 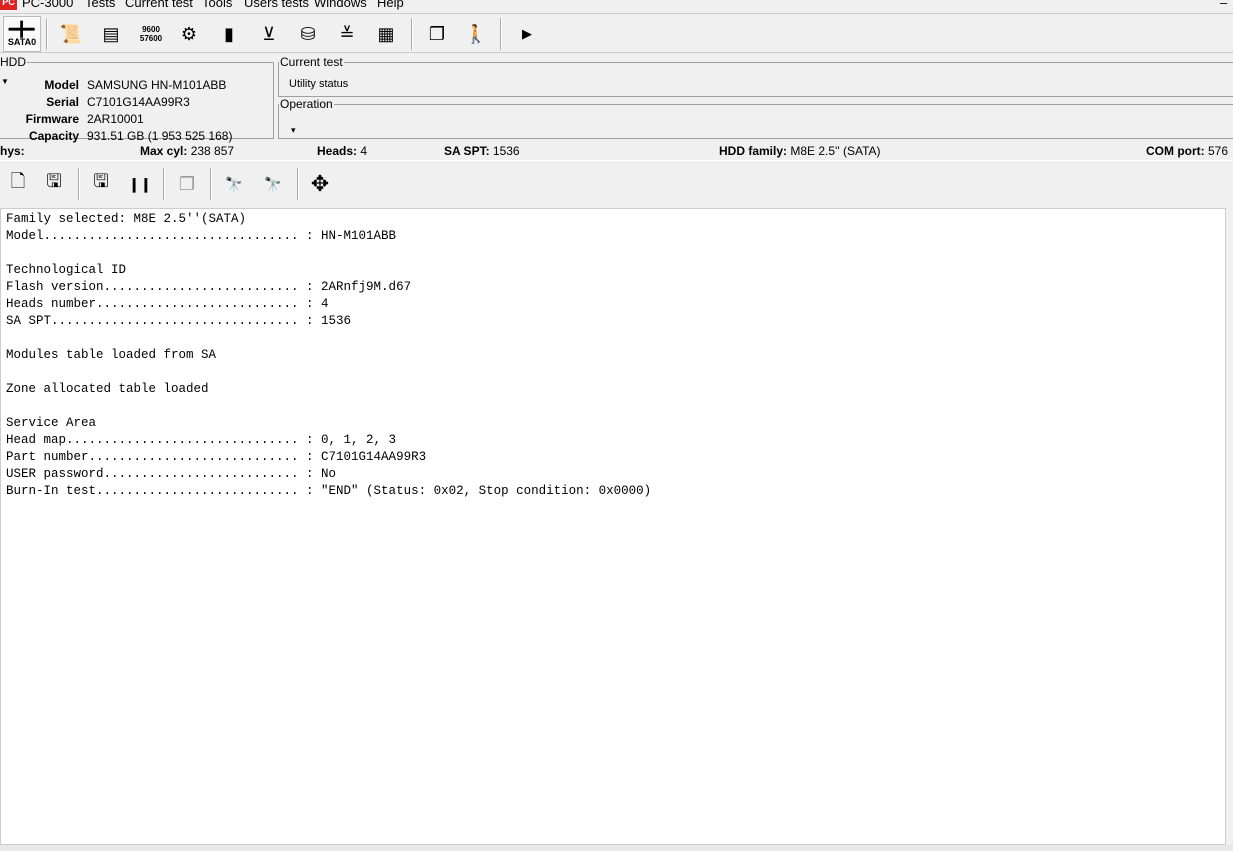 I want to click on menu-tools: Tools, so click(x=217, y=5).